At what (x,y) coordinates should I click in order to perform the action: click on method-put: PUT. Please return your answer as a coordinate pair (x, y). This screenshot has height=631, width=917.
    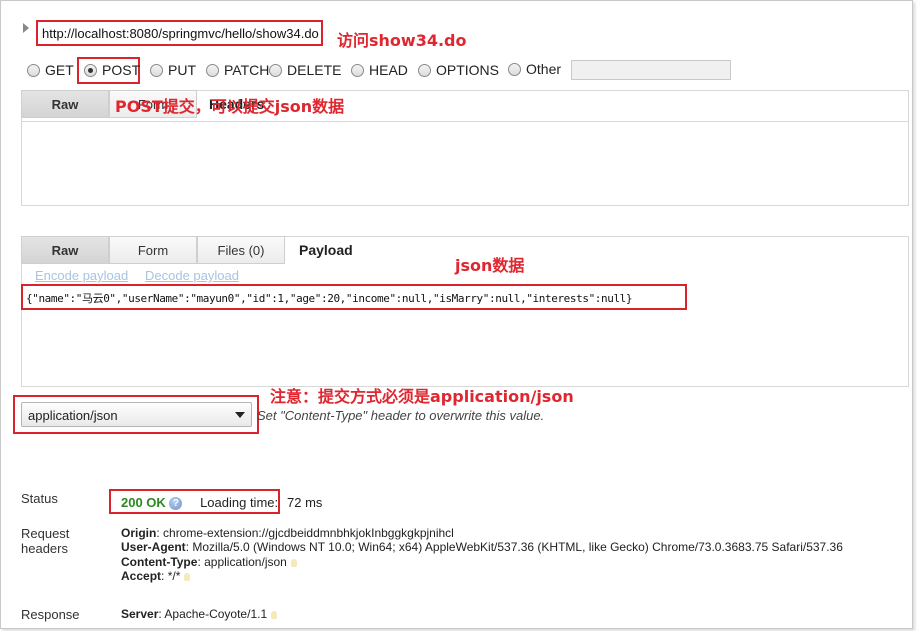
    Looking at the image, I should click on (173, 70).